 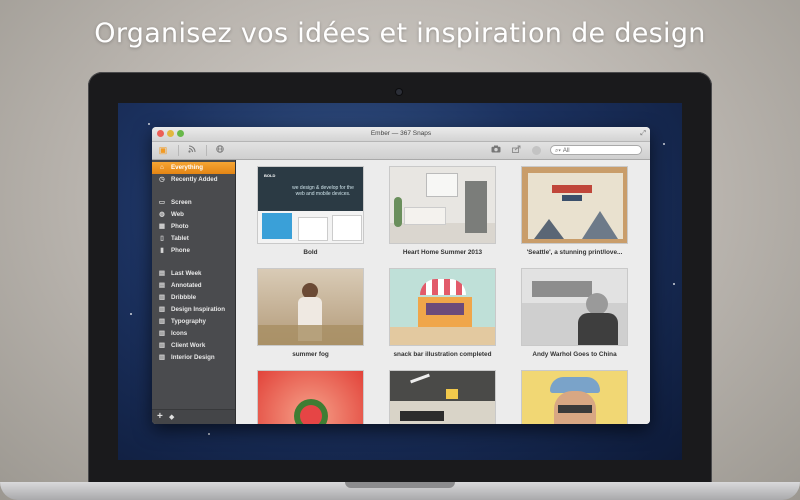 I want to click on title-bar: Ember — 367 Snaps ⤢, so click(x=401, y=134).